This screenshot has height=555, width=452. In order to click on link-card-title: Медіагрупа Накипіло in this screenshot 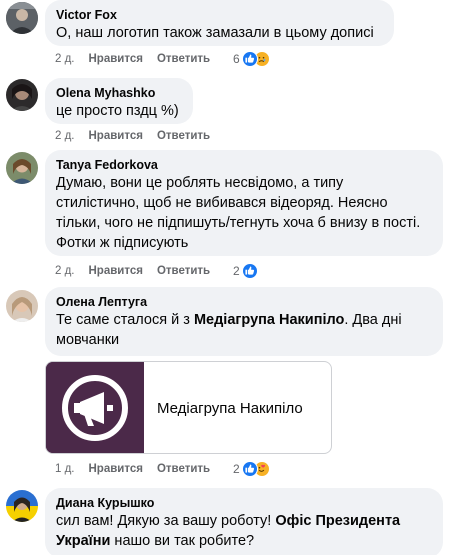, I will do `click(230, 408)`.